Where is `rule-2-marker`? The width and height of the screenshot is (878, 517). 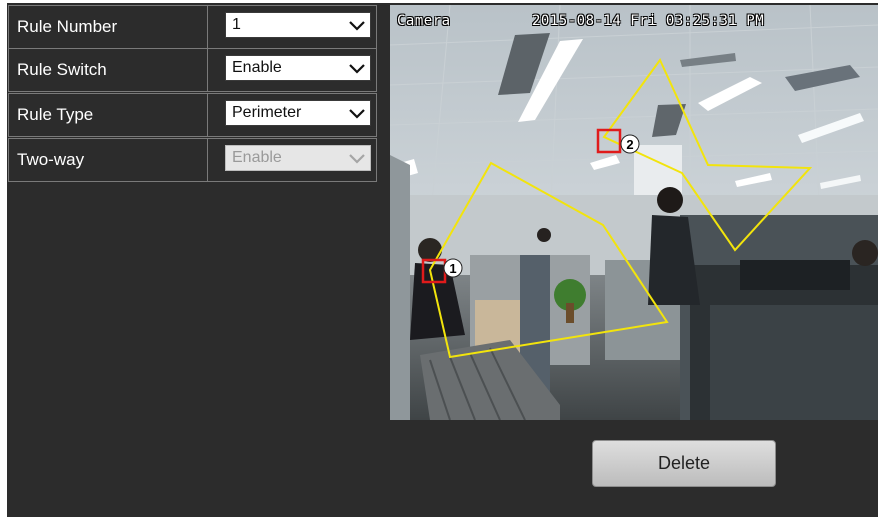 rule-2-marker is located at coordinates (609, 141).